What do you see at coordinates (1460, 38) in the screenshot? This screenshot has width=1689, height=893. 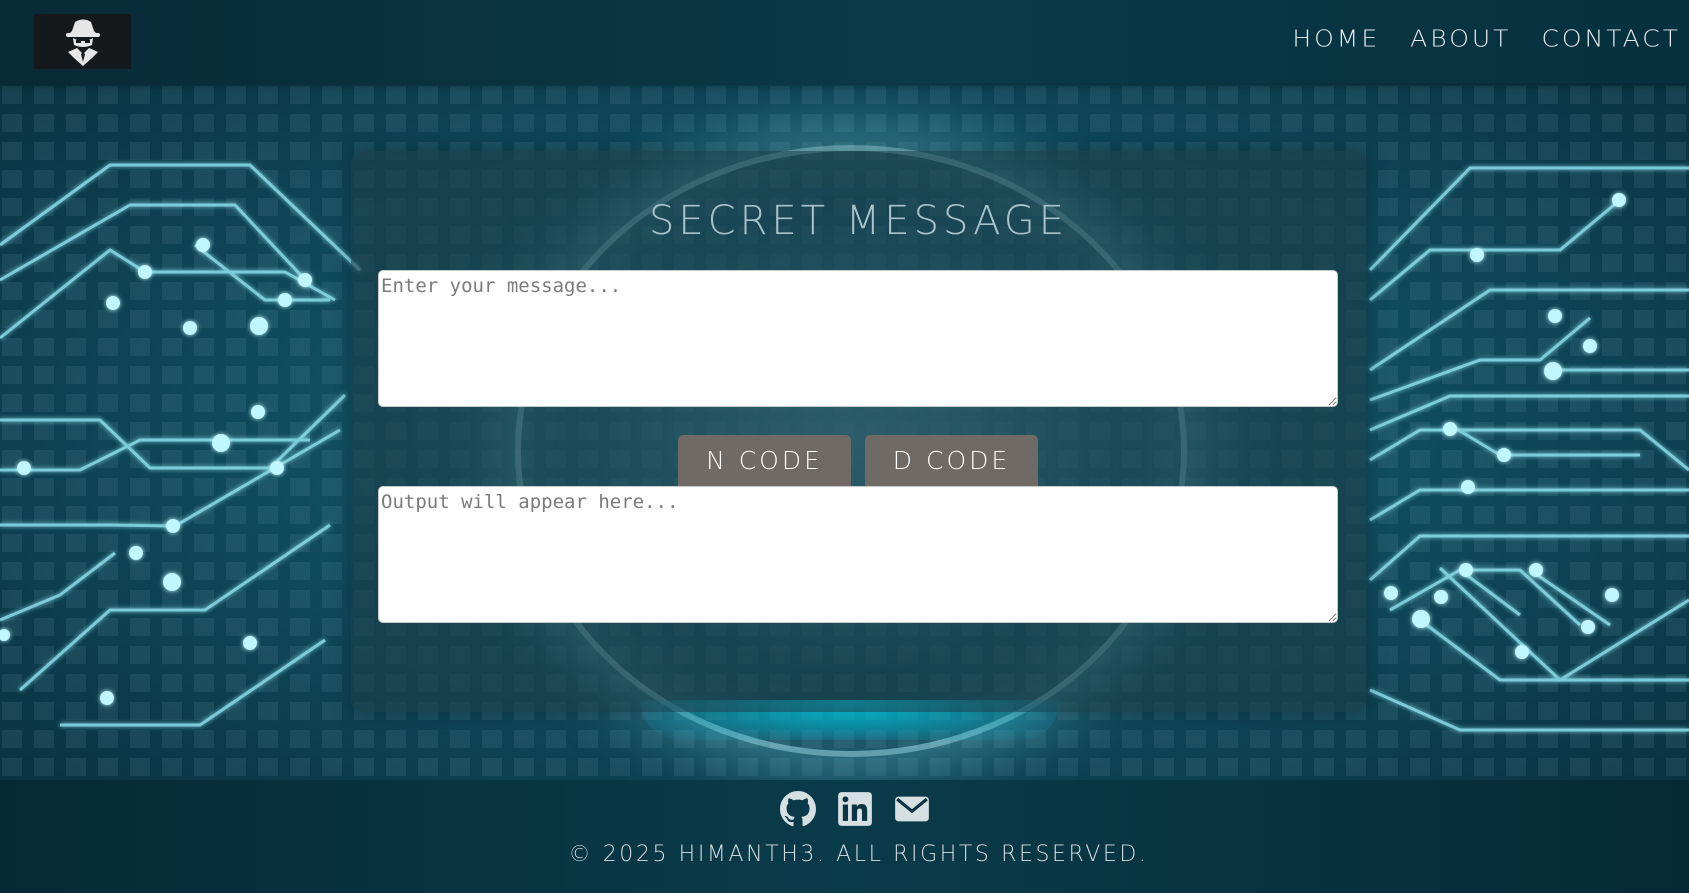 I see `nav-about-link: ABOUT` at bounding box center [1460, 38].